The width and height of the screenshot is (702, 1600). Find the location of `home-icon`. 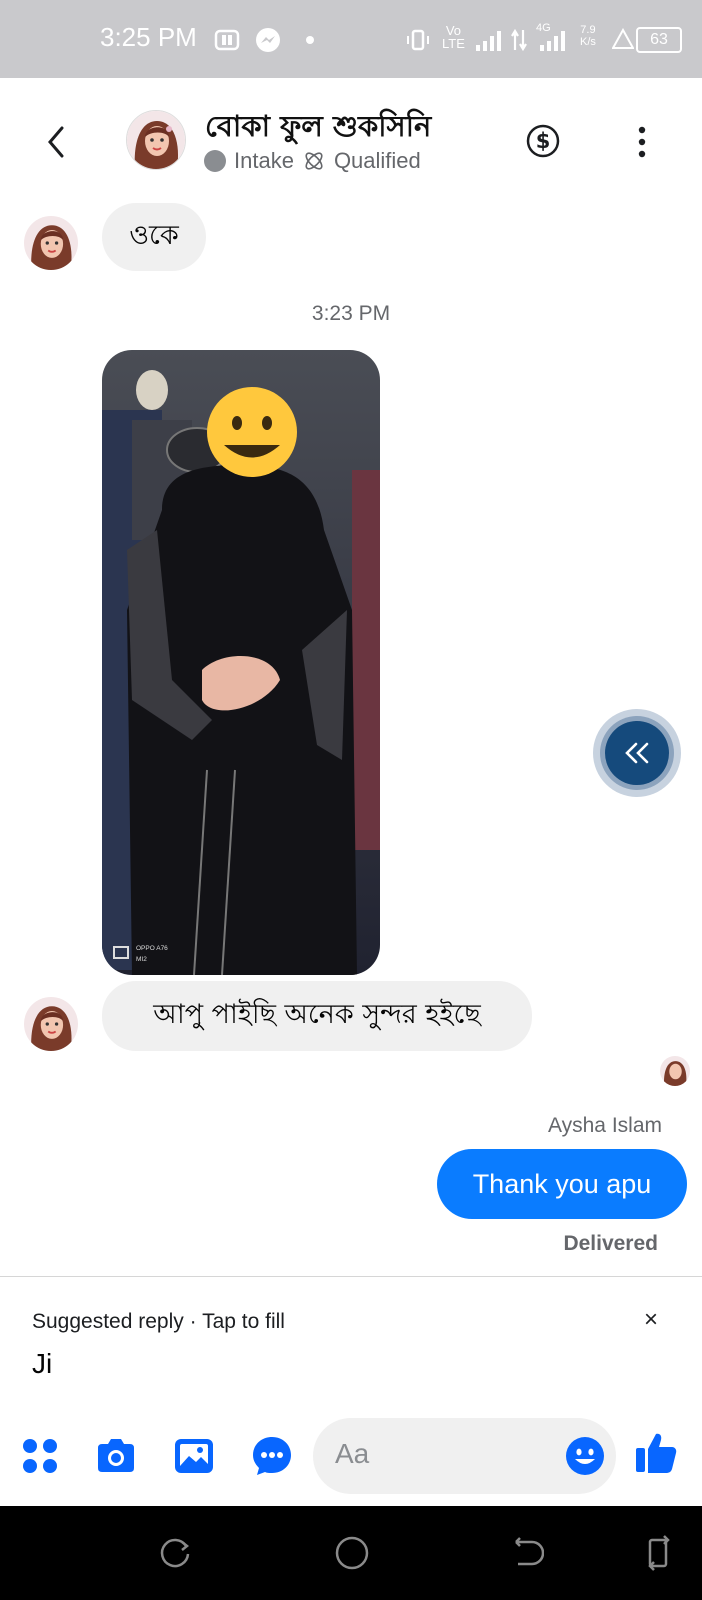

home-icon is located at coordinates (352, 1553).